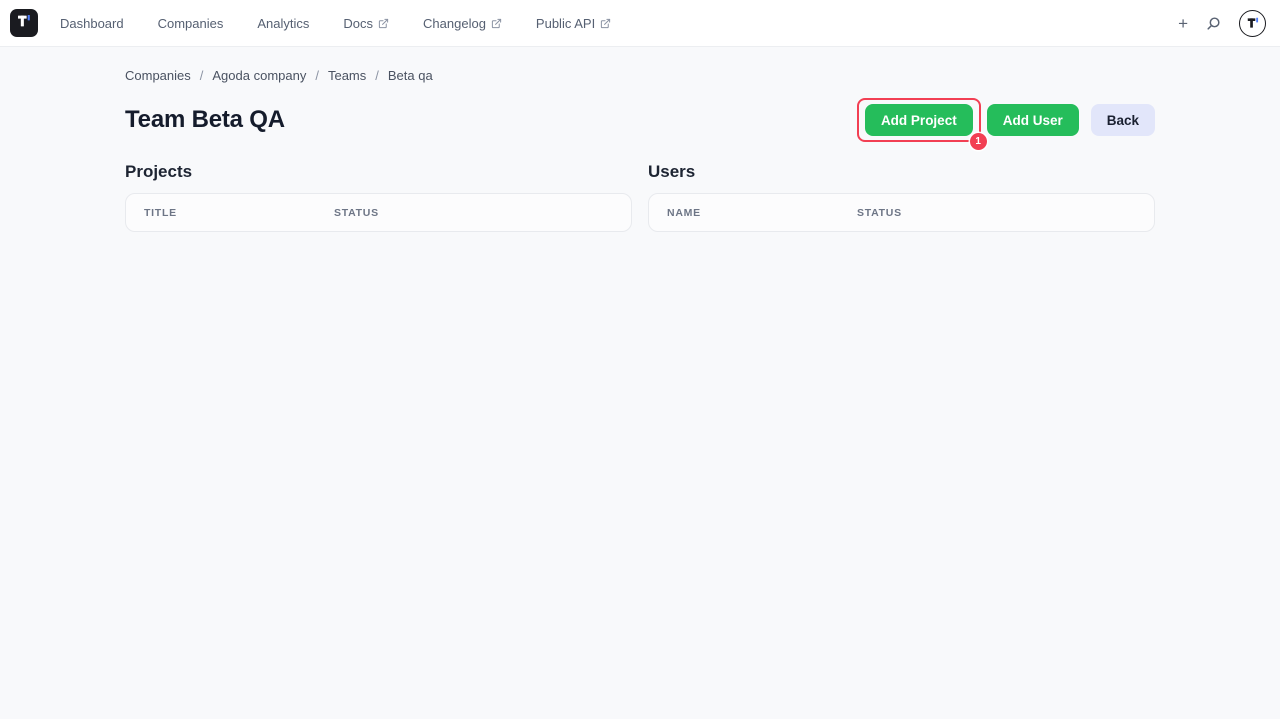  I want to click on nav-item-public-api: Public API, so click(573, 23).